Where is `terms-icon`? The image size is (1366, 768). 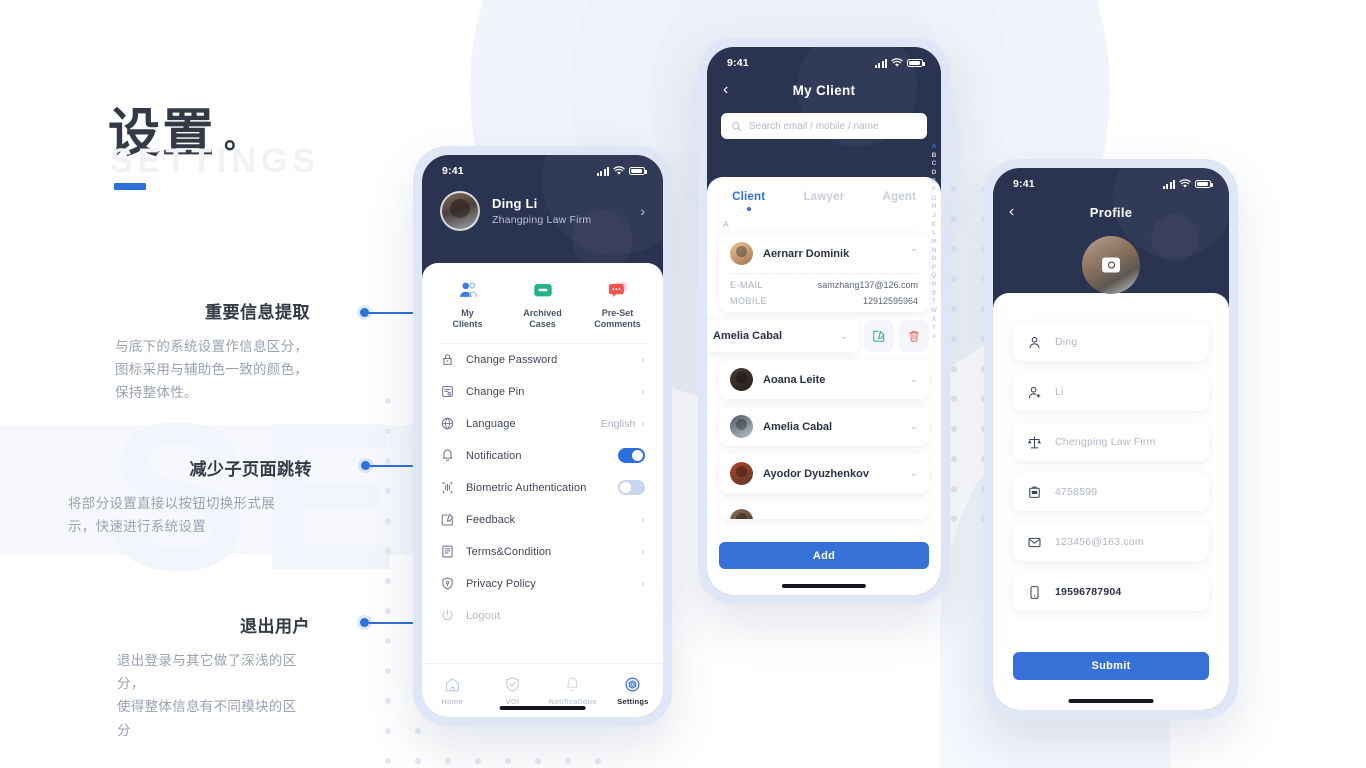
terms-icon is located at coordinates (447, 551).